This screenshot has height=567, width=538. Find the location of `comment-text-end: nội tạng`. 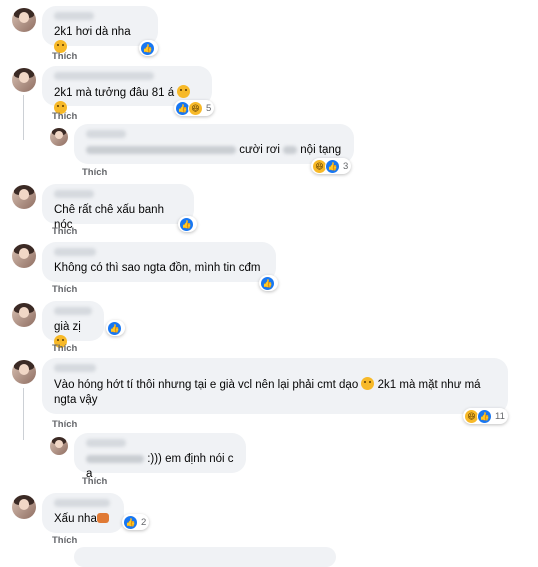

comment-text-end: nội tạng is located at coordinates (321, 150).